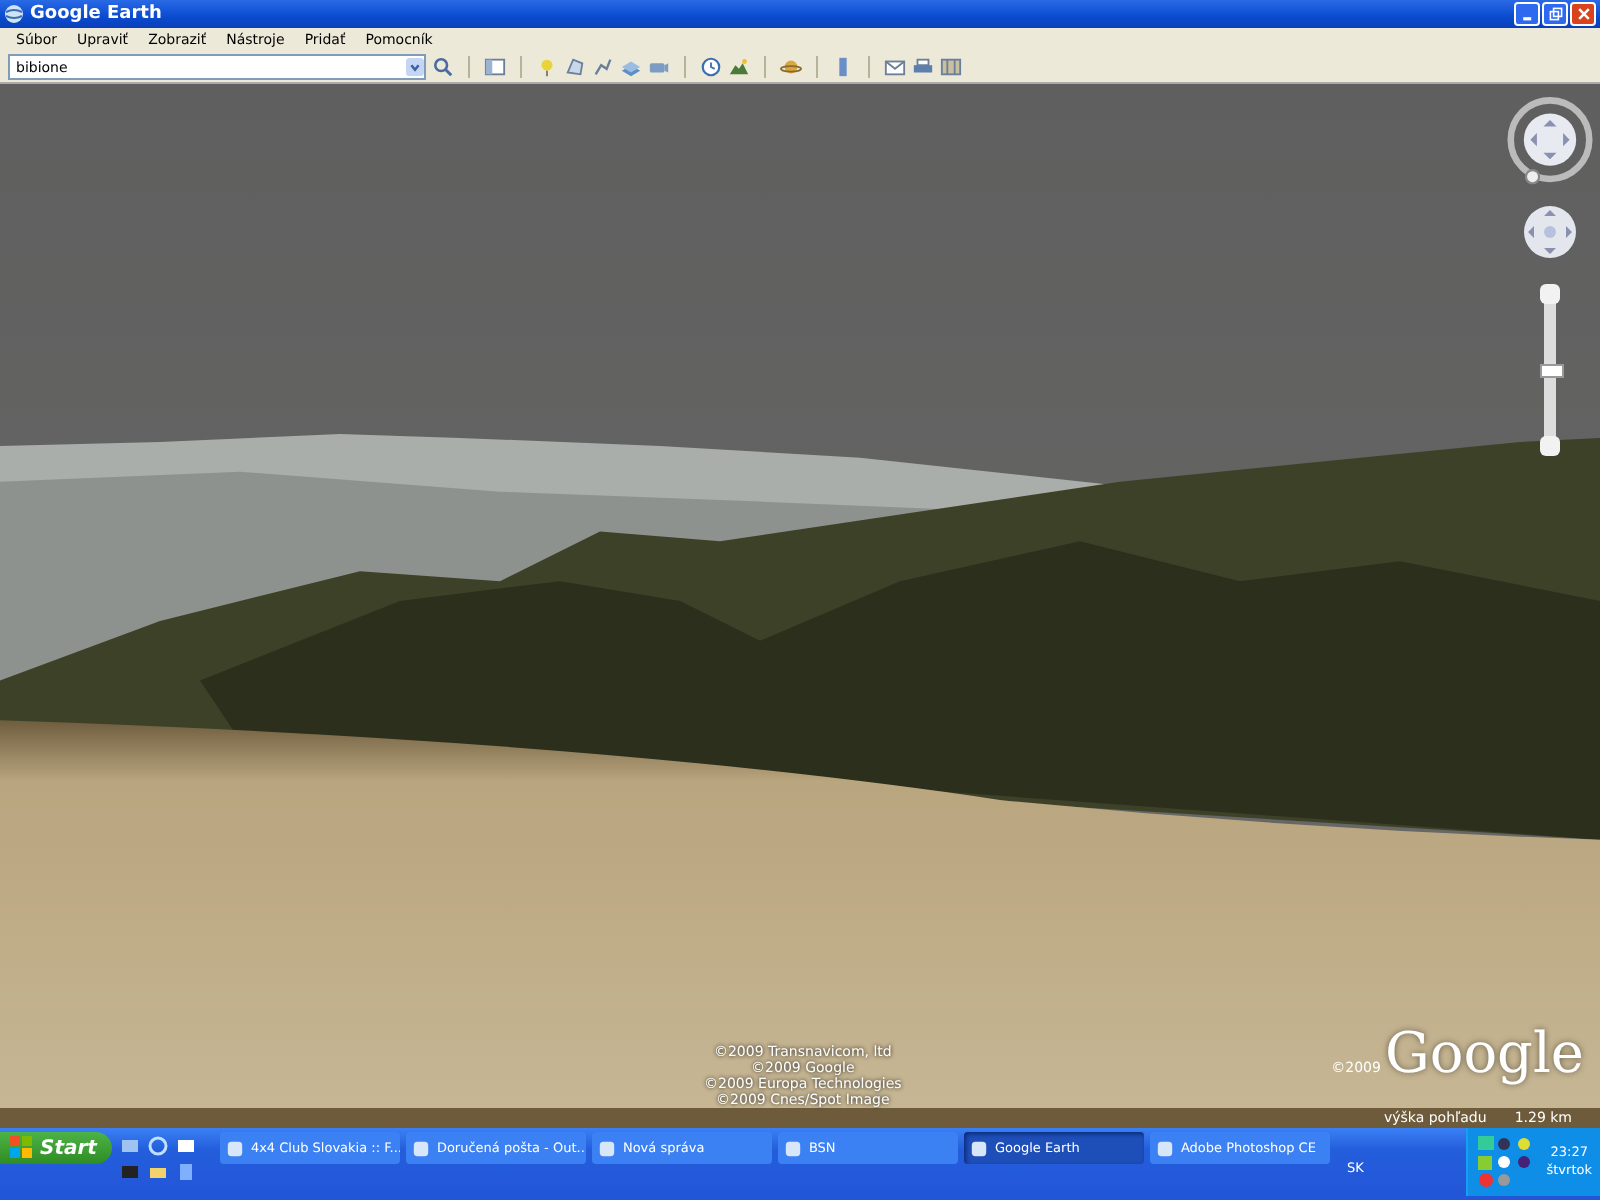 The height and width of the screenshot is (1200, 1600). Describe the element at coordinates (130, 1146) in the screenshot. I see `desktop-icon` at that location.